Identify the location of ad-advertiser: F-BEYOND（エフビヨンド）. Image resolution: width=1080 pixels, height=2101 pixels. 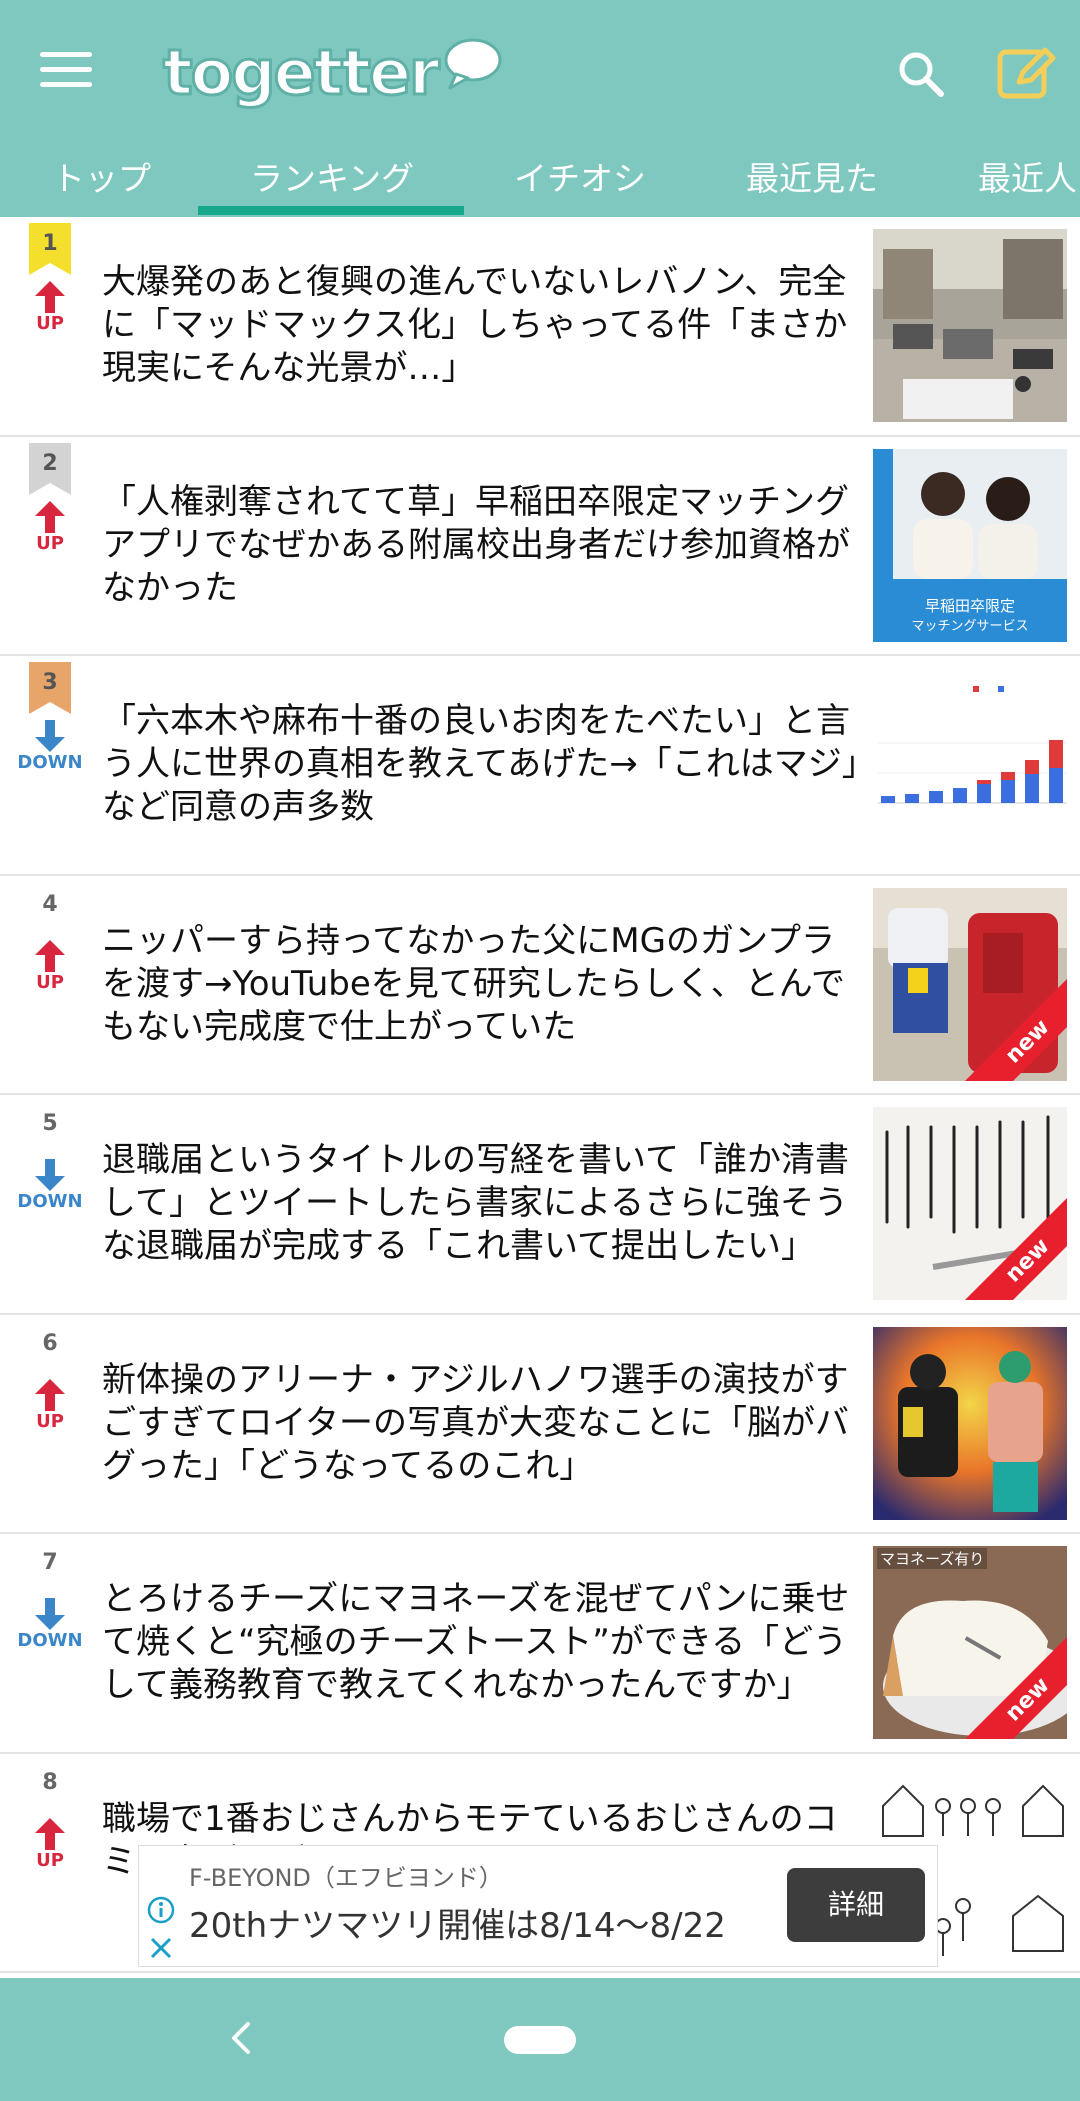
(346, 1878).